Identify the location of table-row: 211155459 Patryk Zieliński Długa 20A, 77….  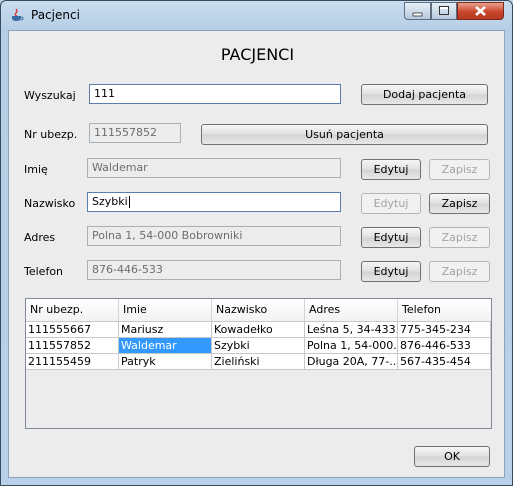
(258, 362).